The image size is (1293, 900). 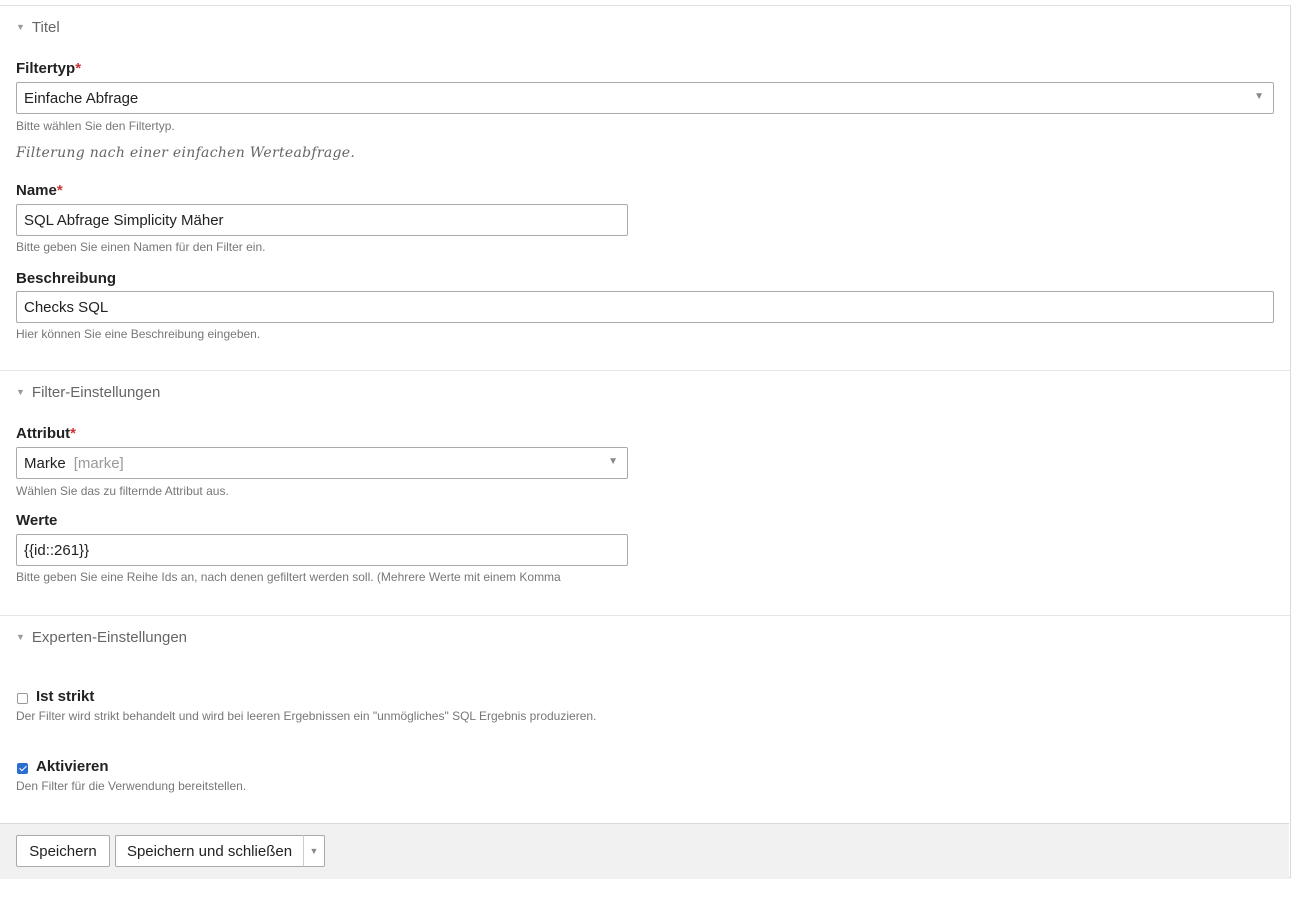 I want to click on filtertyp-value: Einfache Abfrage, so click(x=81, y=98).